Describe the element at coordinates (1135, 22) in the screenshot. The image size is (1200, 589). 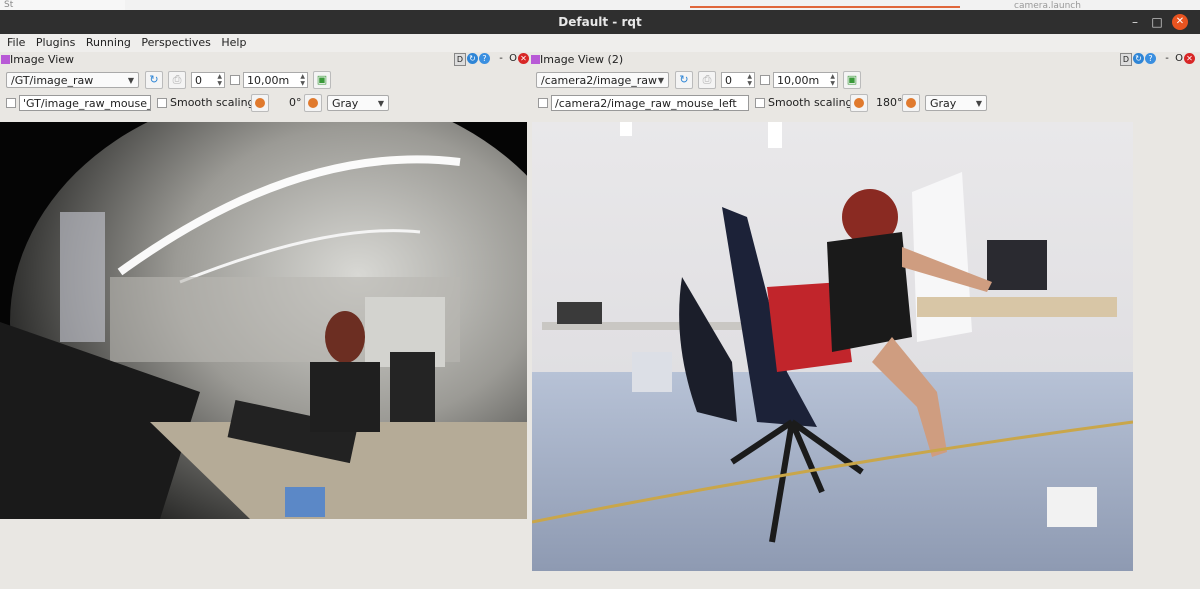
I see `minimize-button: –` at that location.